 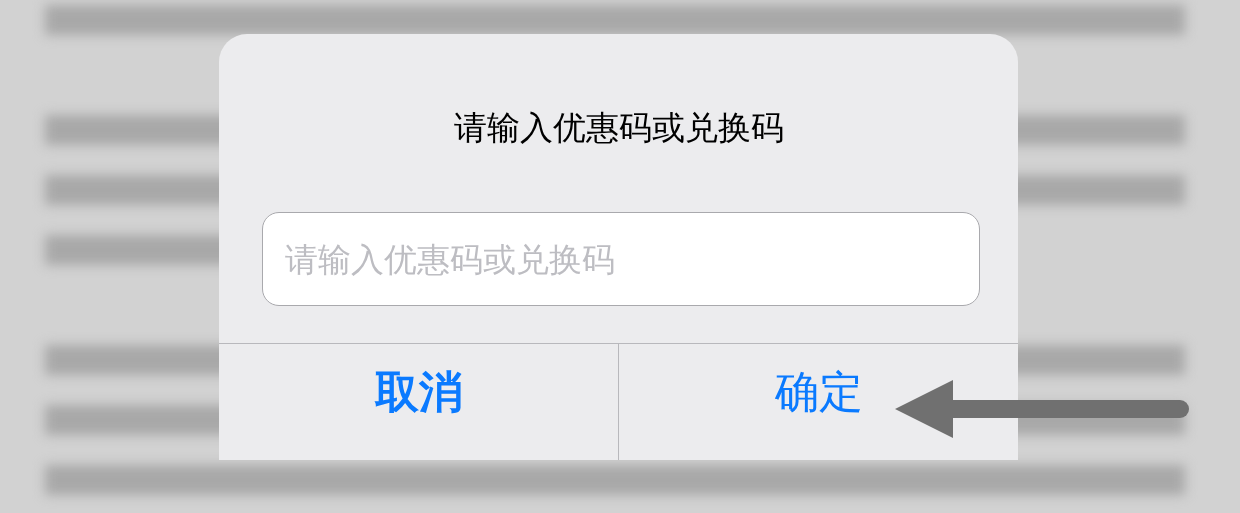 What do you see at coordinates (1041, 409) in the screenshot?
I see `arrow-icon` at bounding box center [1041, 409].